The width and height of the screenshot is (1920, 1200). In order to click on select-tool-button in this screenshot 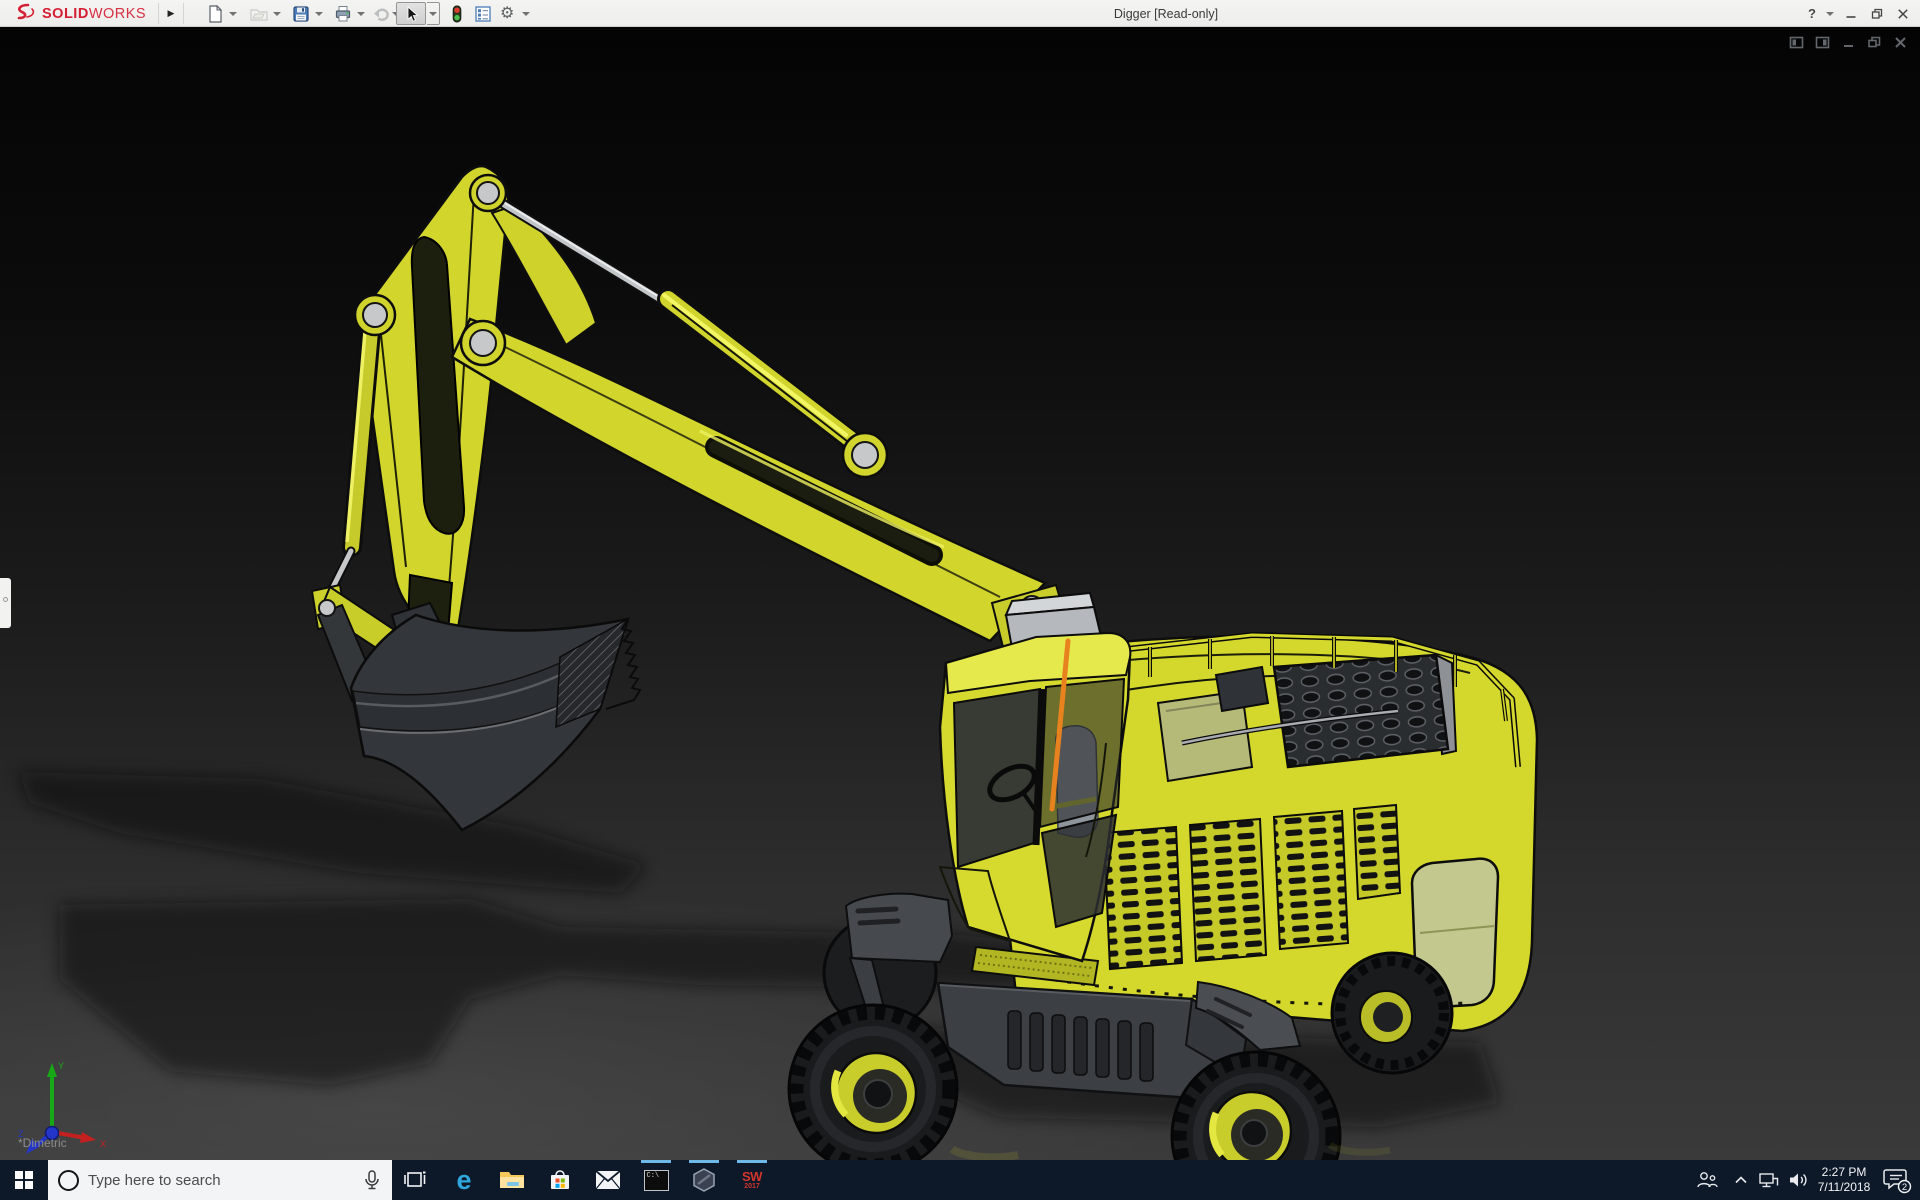, I will do `click(411, 13)`.